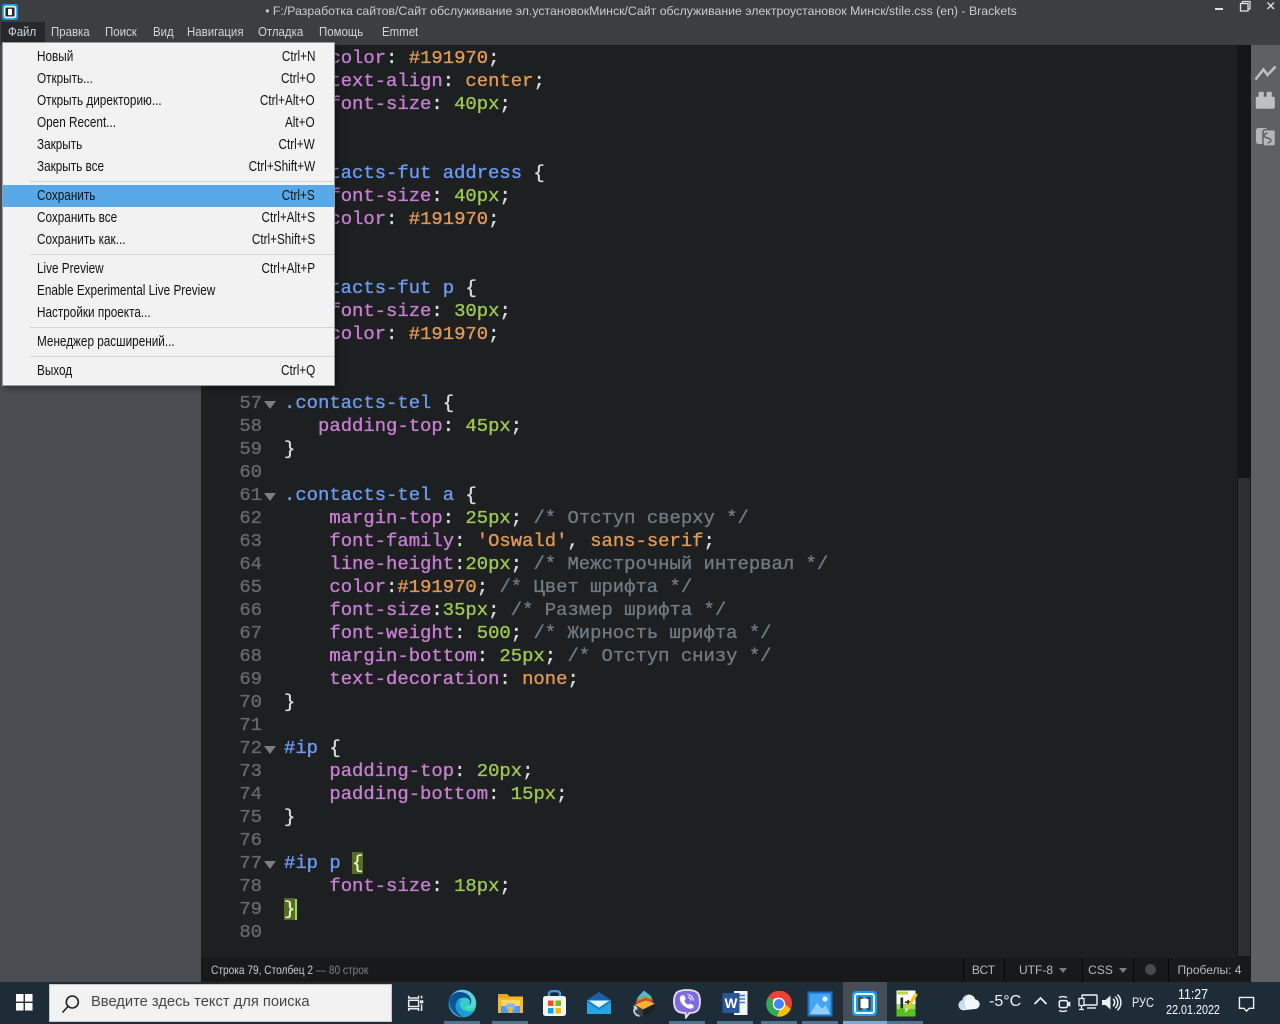  Describe the element at coordinates (731, 1003) in the screenshot. I see `svg-text: W` at that location.